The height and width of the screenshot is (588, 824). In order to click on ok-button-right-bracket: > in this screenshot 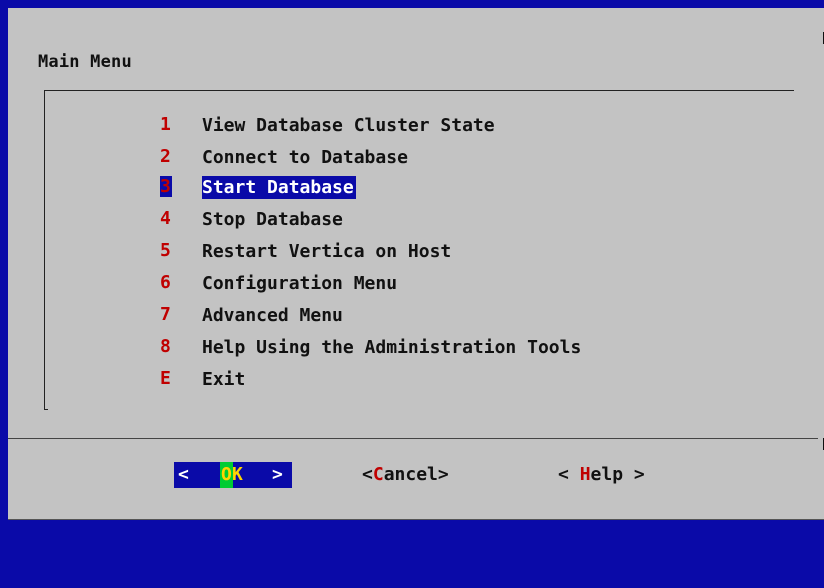, I will do `click(277, 474)`.